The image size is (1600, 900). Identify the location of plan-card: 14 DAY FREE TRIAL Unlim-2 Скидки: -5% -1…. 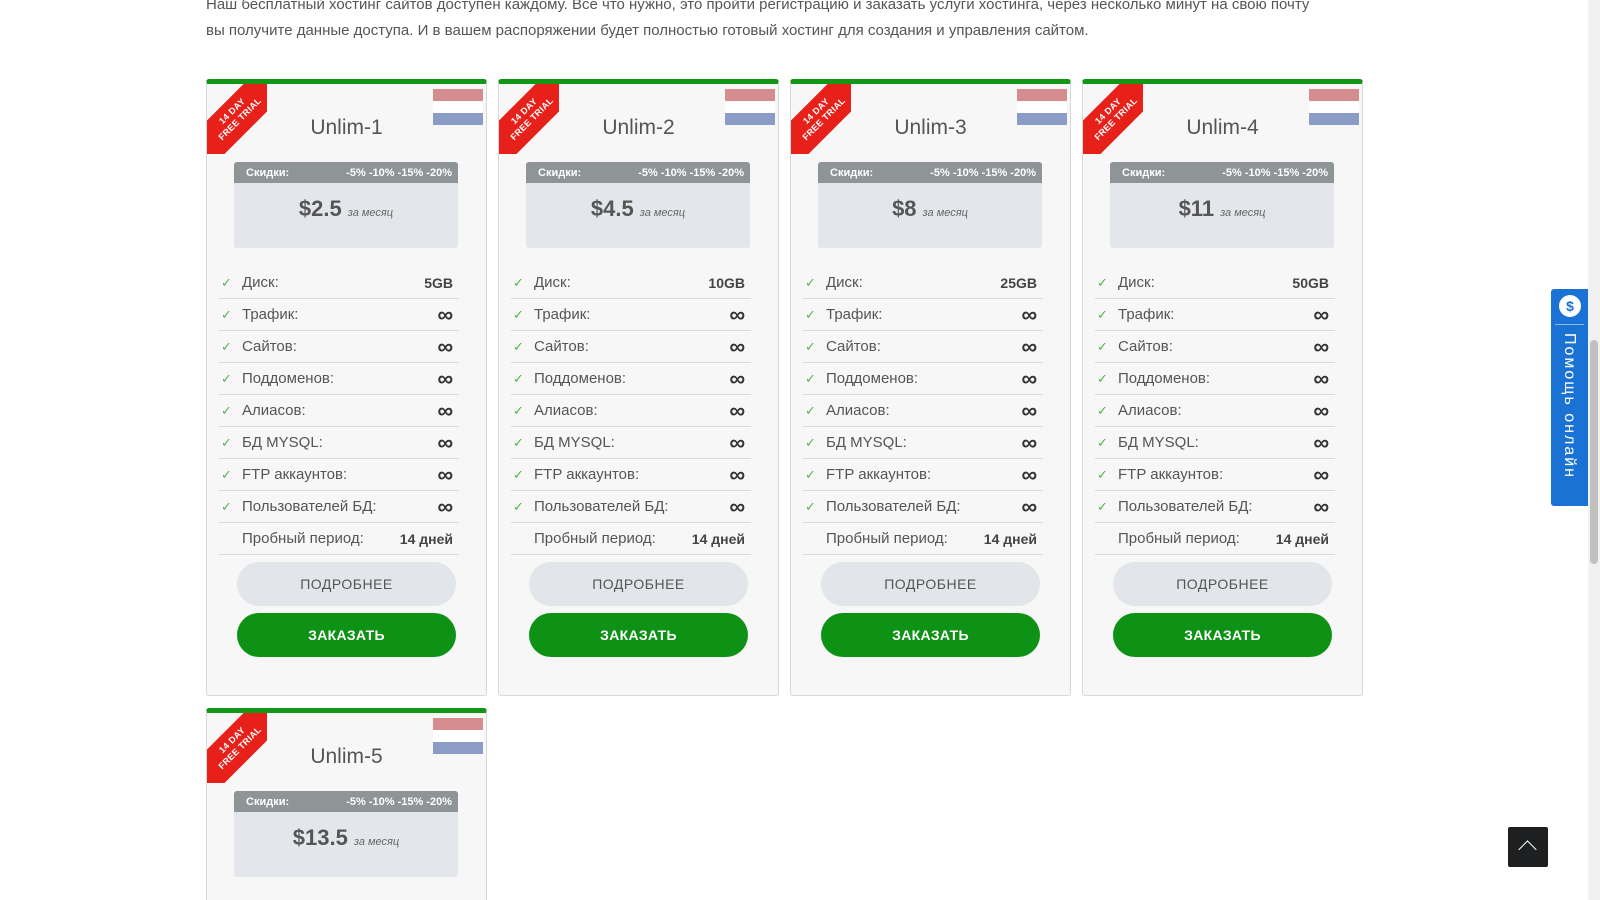
(638, 387).